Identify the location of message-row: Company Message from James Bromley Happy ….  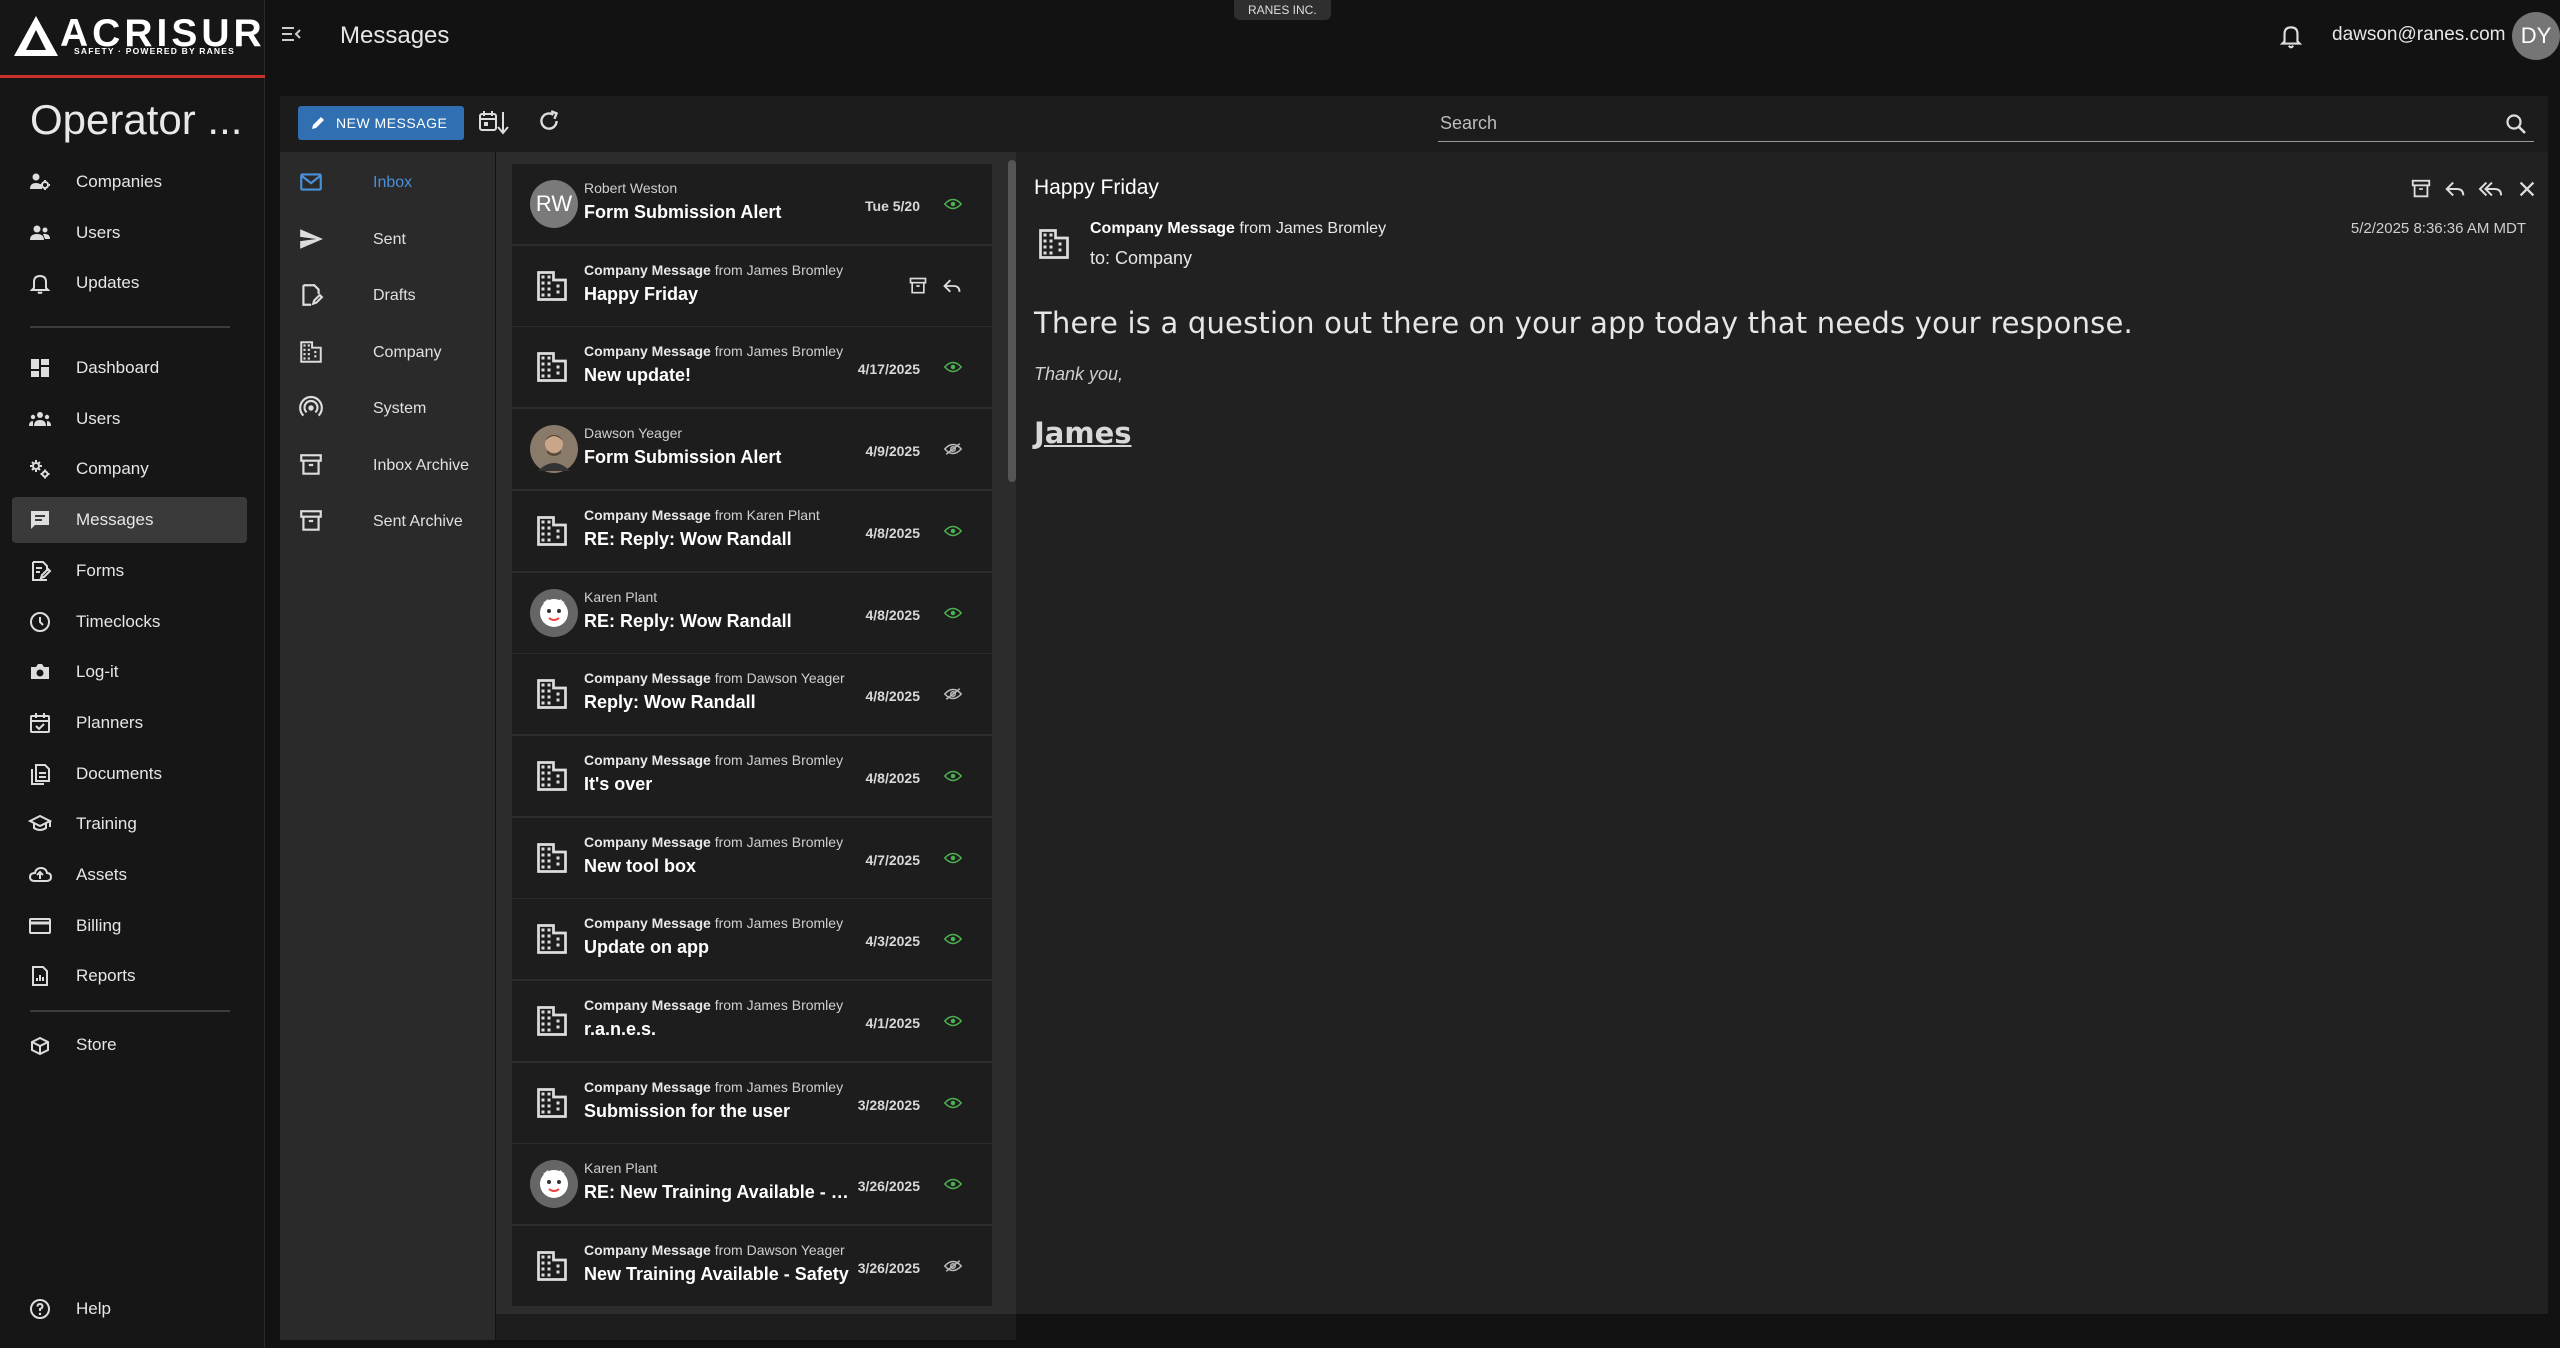
(752, 285).